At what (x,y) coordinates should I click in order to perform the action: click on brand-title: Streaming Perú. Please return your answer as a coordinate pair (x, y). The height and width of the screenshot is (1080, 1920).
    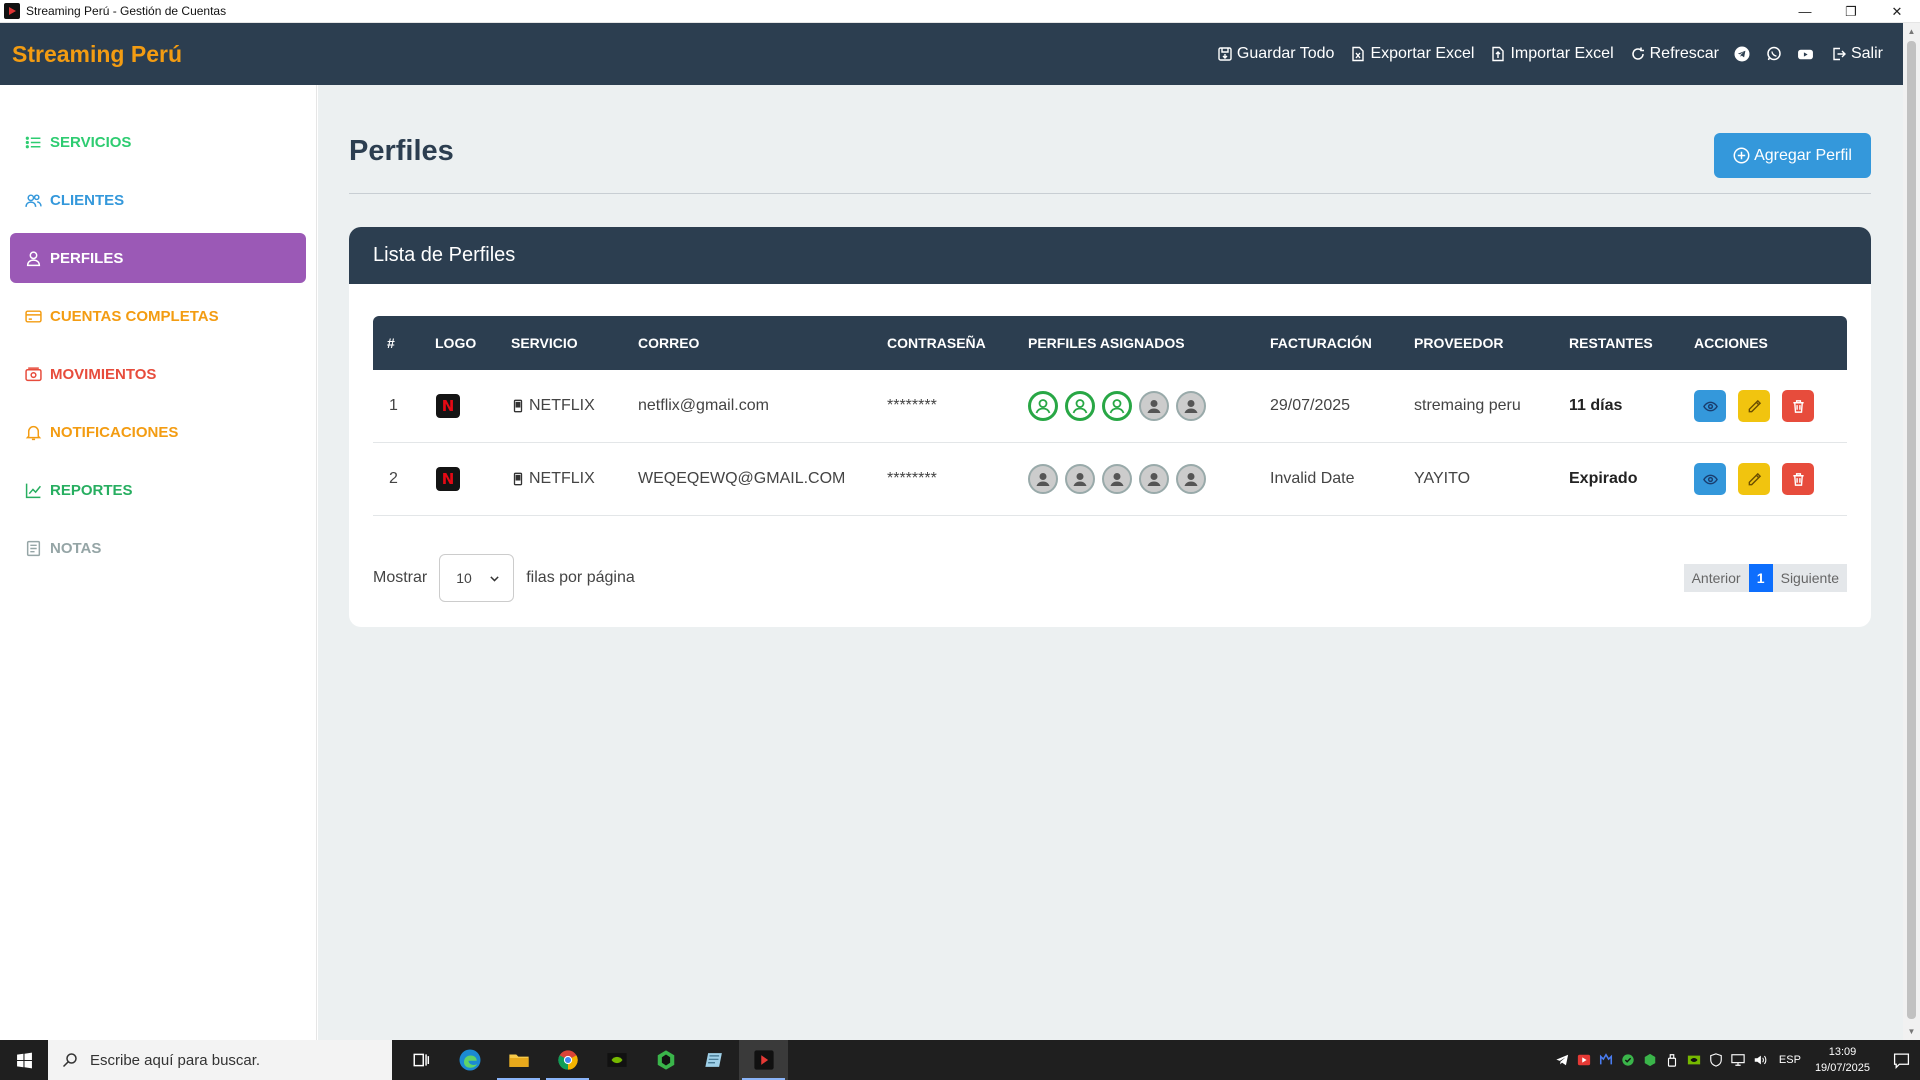
    Looking at the image, I should click on (97, 53).